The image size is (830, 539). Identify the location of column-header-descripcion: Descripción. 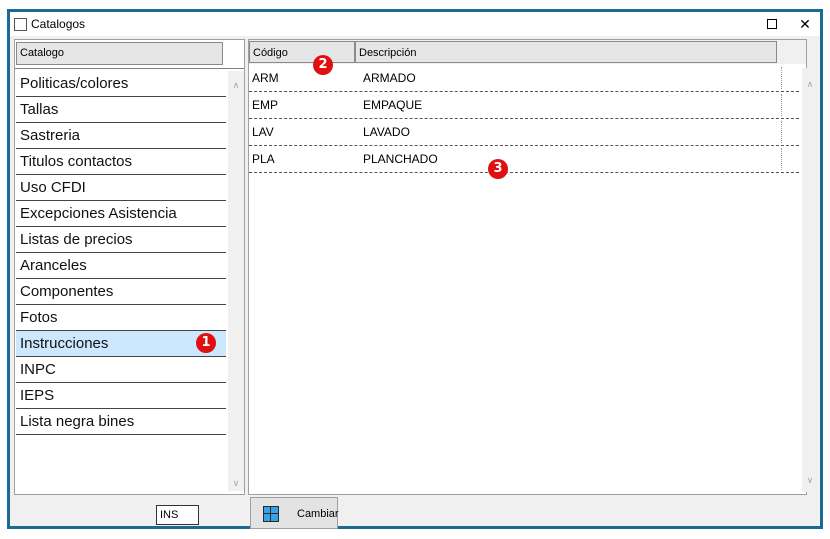
(566, 52).